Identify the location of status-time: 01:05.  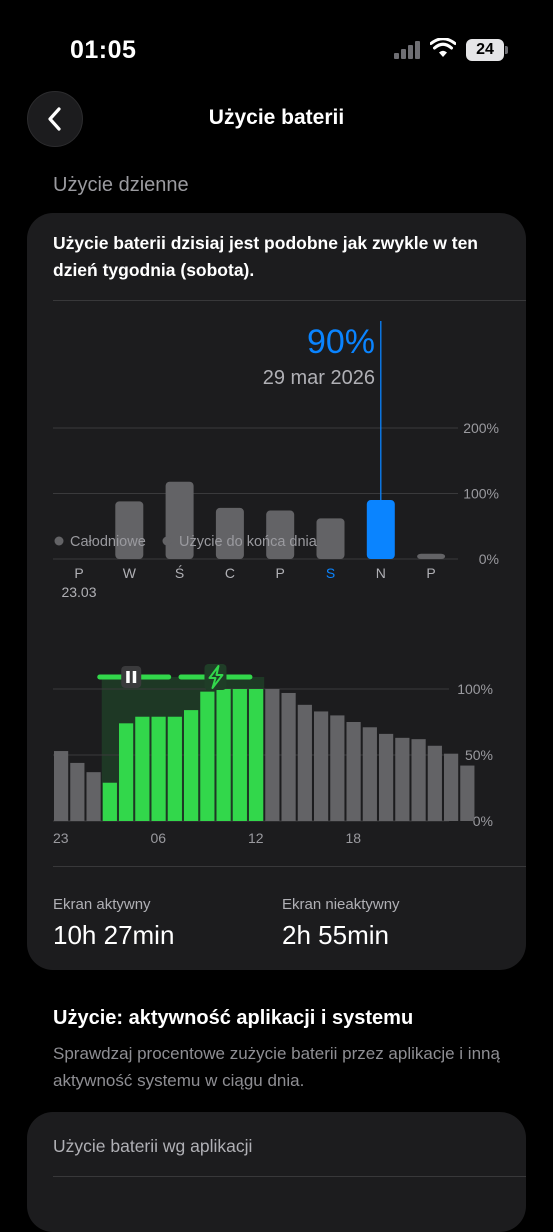
(103, 50).